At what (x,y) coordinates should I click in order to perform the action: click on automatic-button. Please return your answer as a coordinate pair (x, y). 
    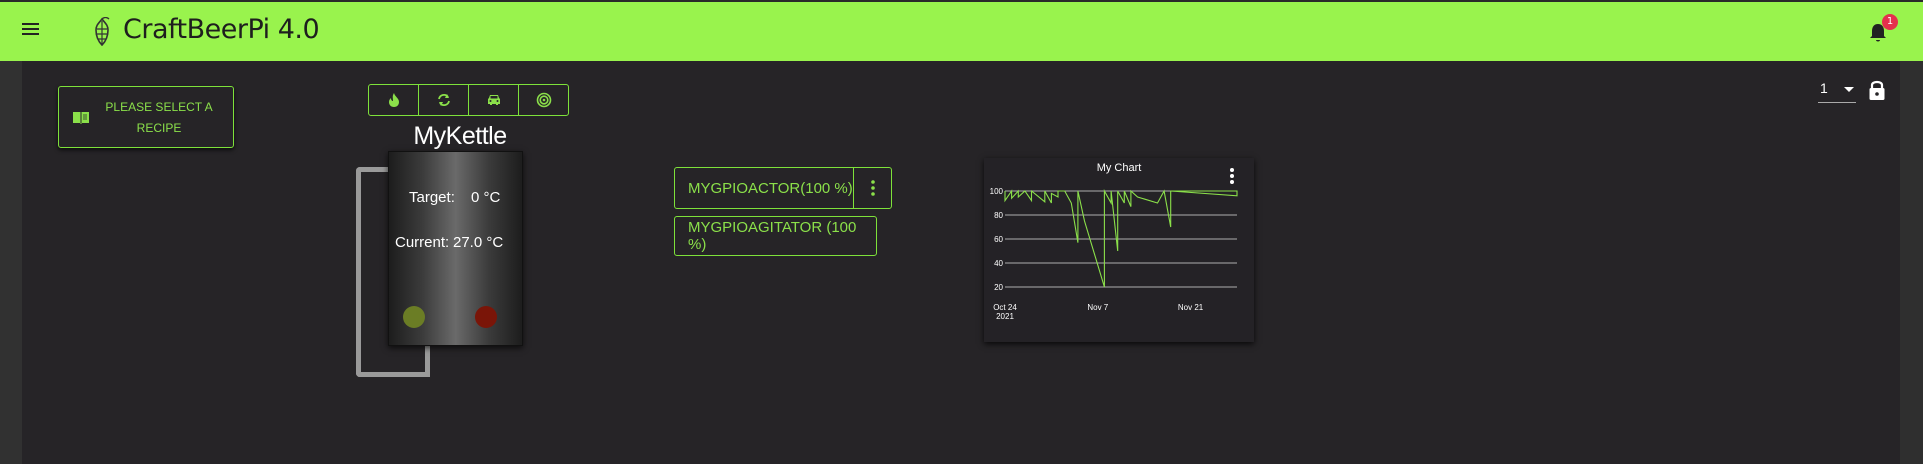
    Looking at the image, I should click on (494, 100).